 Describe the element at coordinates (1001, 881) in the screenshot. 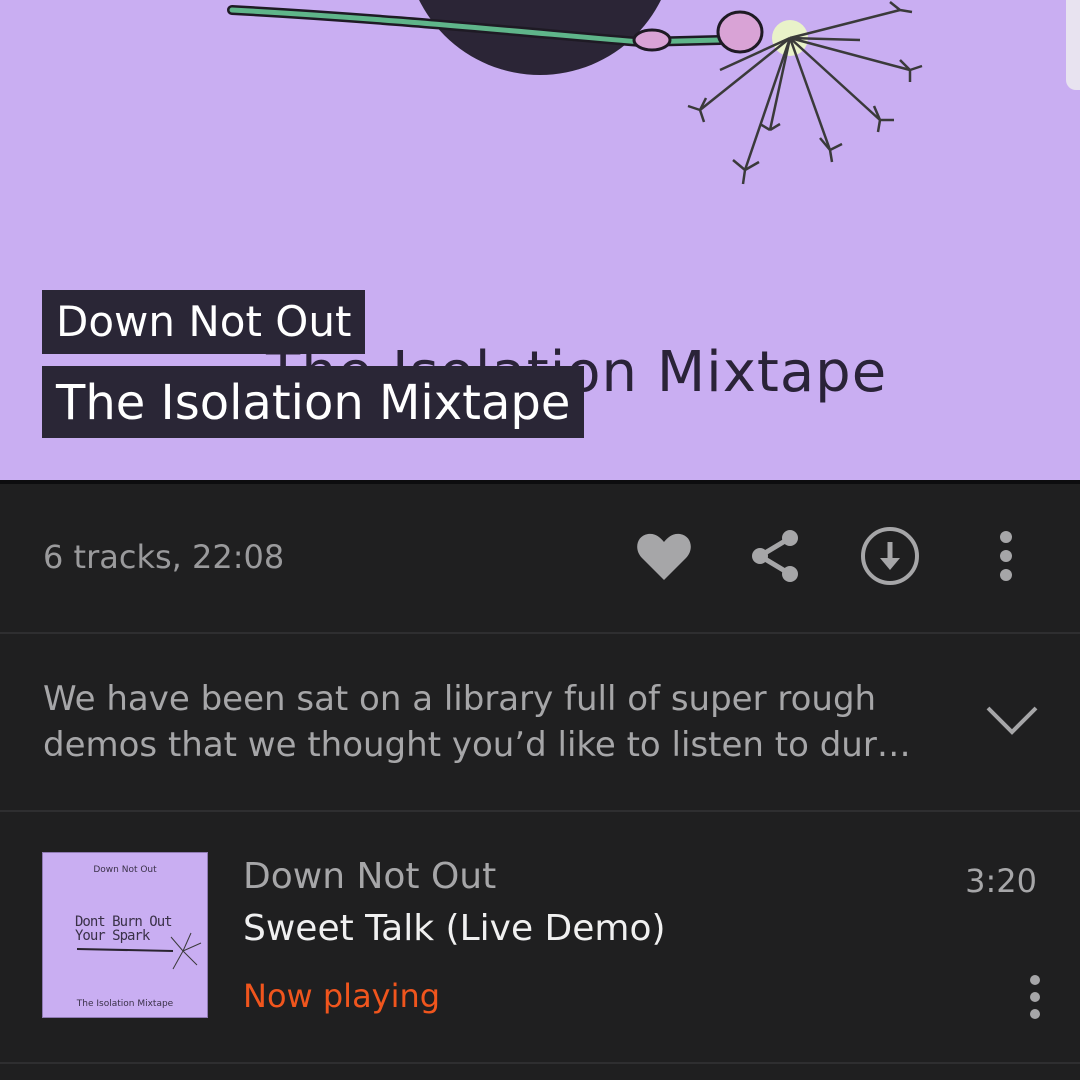

I see `track-duration: 3:20` at that location.